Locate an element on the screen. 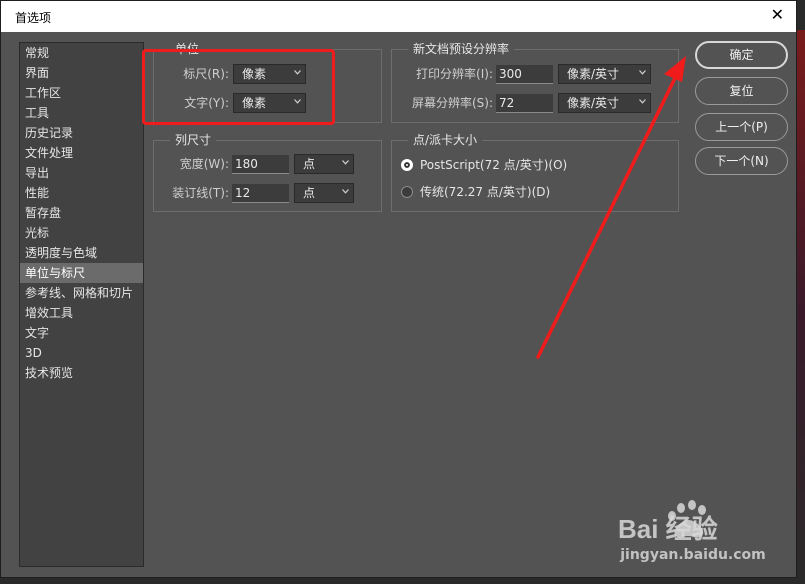 This screenshot has height=584, width=805. sidebar-item-plugins: 增效工具 is located at coordinates (81, 313).